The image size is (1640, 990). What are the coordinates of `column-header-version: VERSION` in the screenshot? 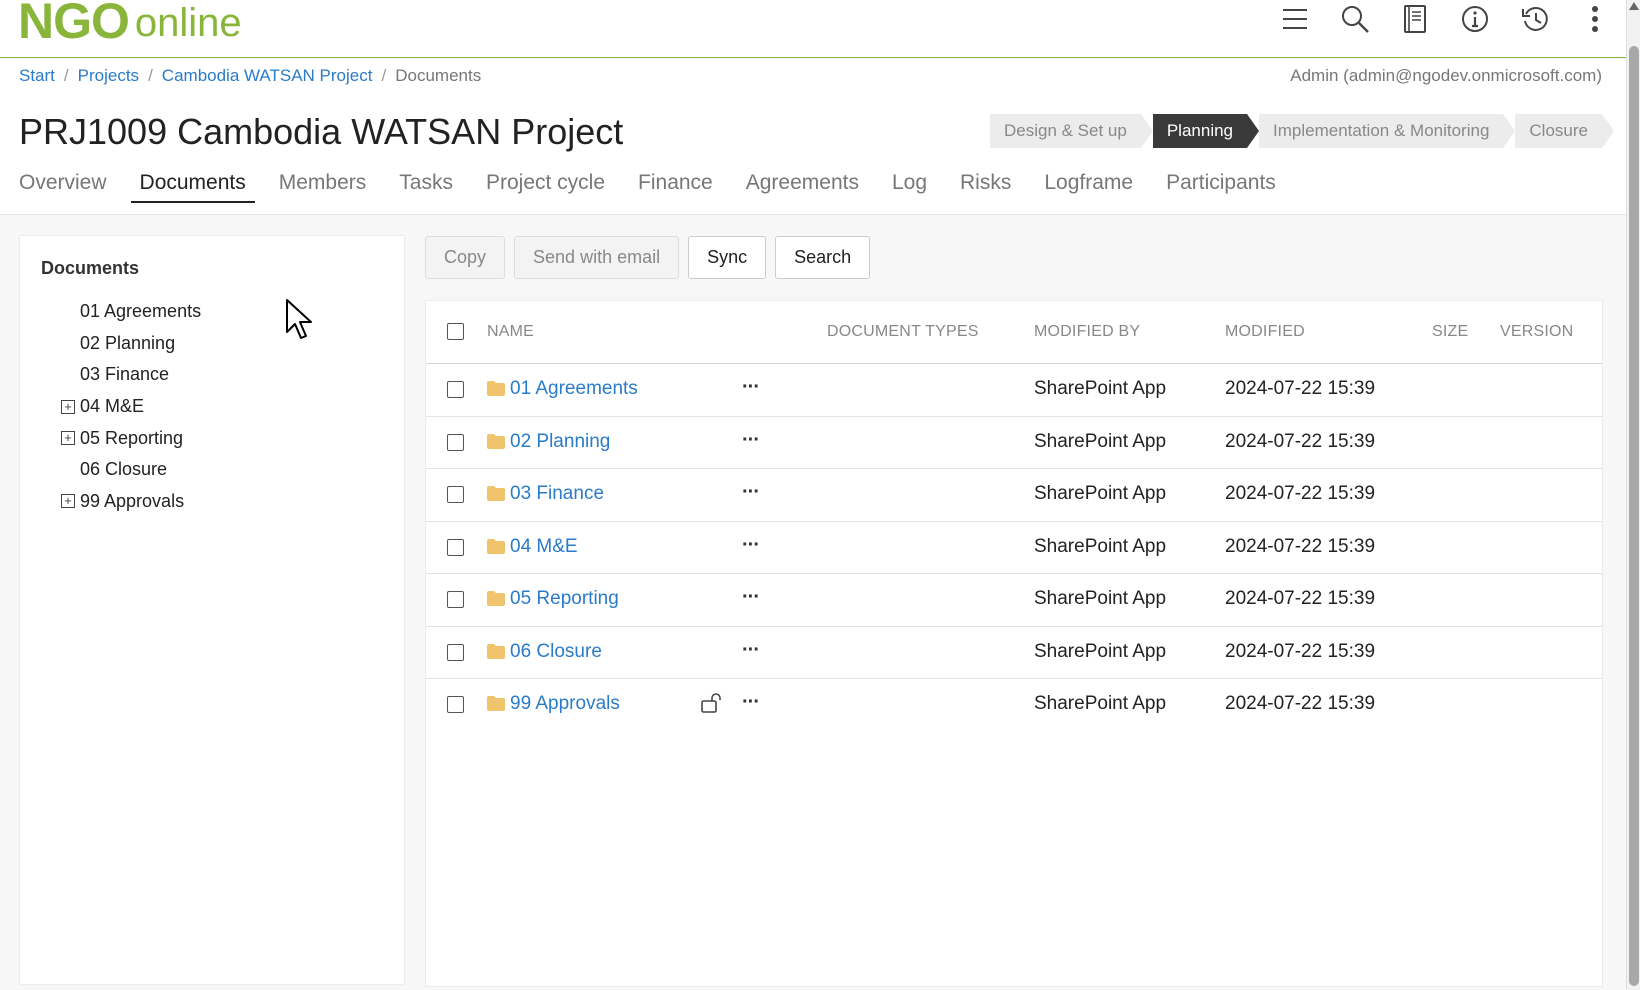 It's located at (1536, 332).